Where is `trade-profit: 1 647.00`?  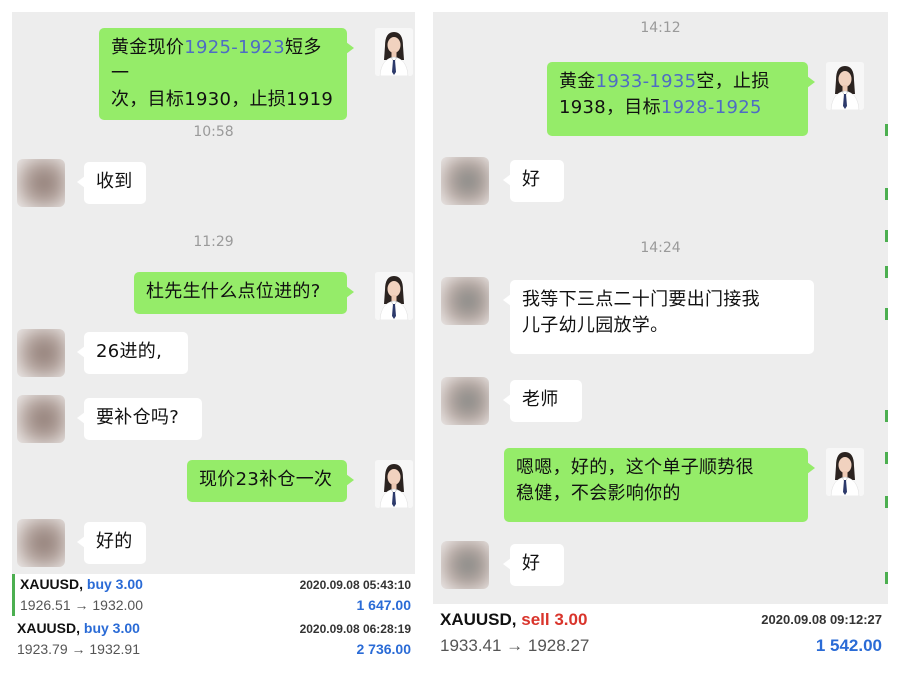
trade-profit: 1 647.00 is located at coordinates (384, 605).